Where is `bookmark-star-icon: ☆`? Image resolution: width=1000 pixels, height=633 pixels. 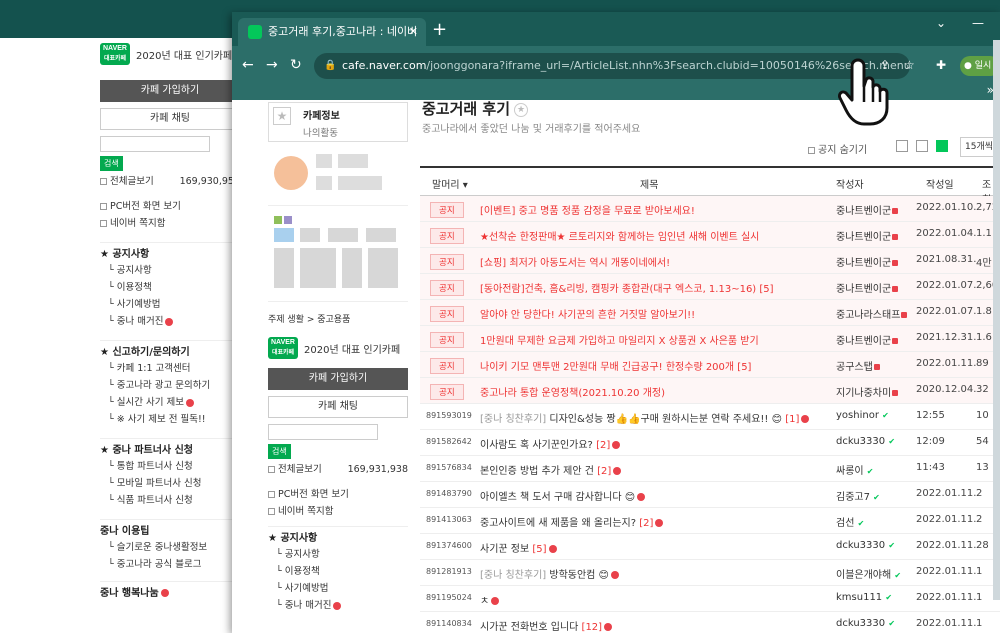
bookmark-star-icon: ☆ is located at coordinates (909, 65).